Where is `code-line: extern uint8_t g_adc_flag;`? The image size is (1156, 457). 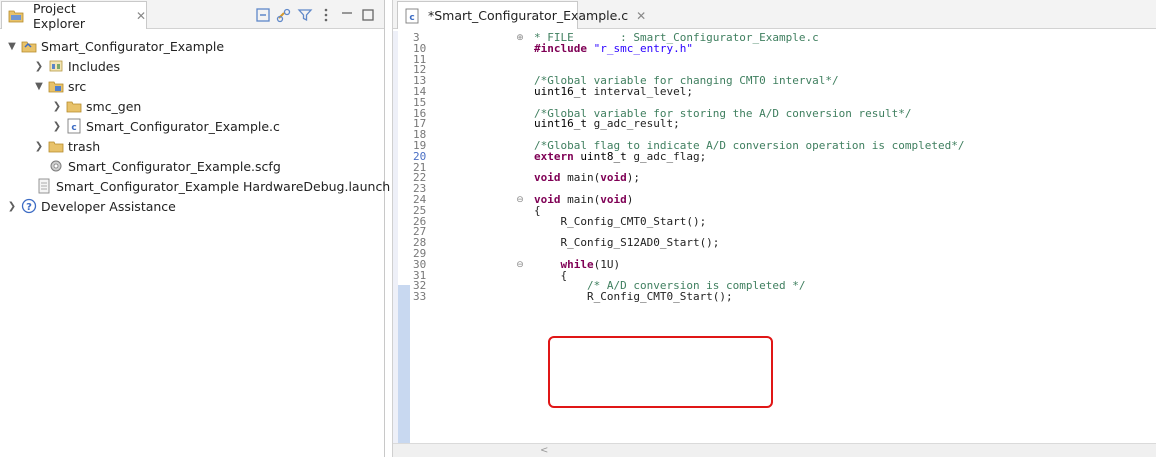
code-line: extern uint8_t g_adc_flag; is located at coordinates (845, 157).